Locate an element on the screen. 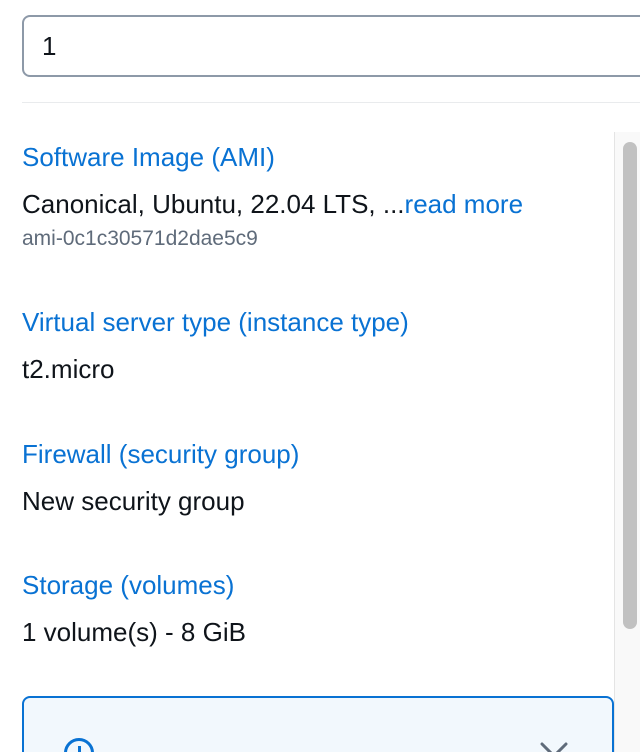 The width and height of the screenshot is (640, 752). storage-summary: Storage (volumes) 1 volume(s) - 8 GiB is located at coordinates (134, 608).